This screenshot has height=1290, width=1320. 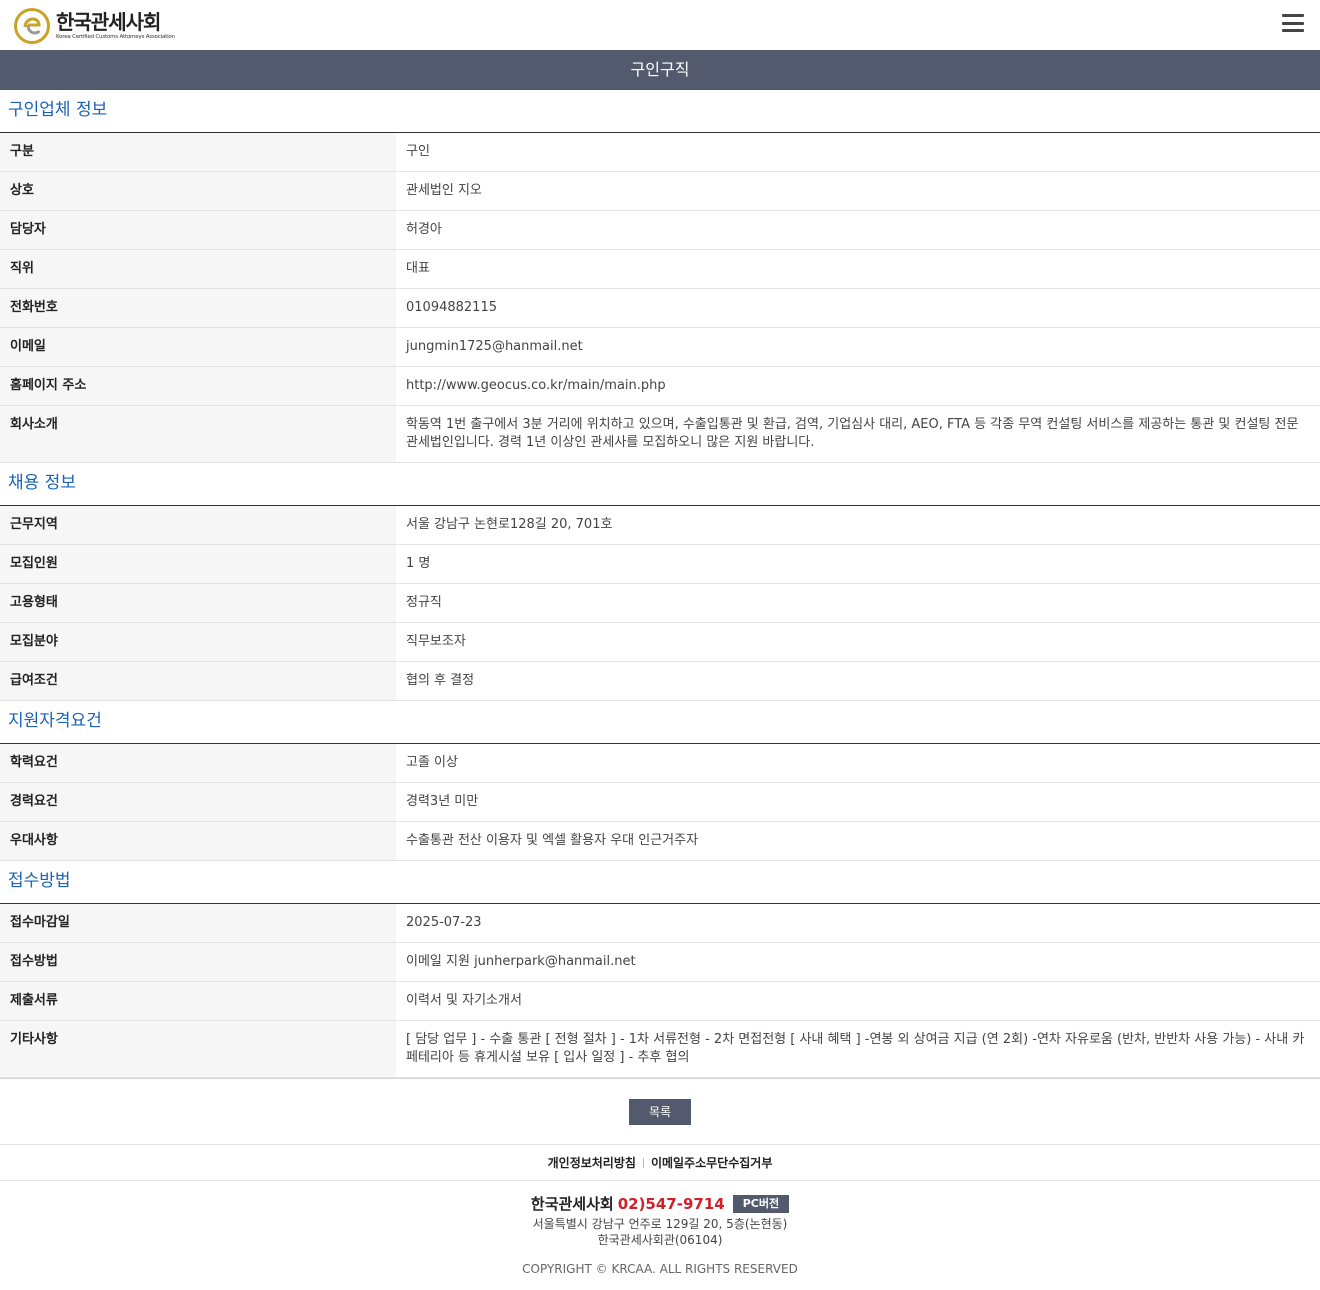 I want to click on section-title-company: 구인업체 정보, so click(x=660, y=111).